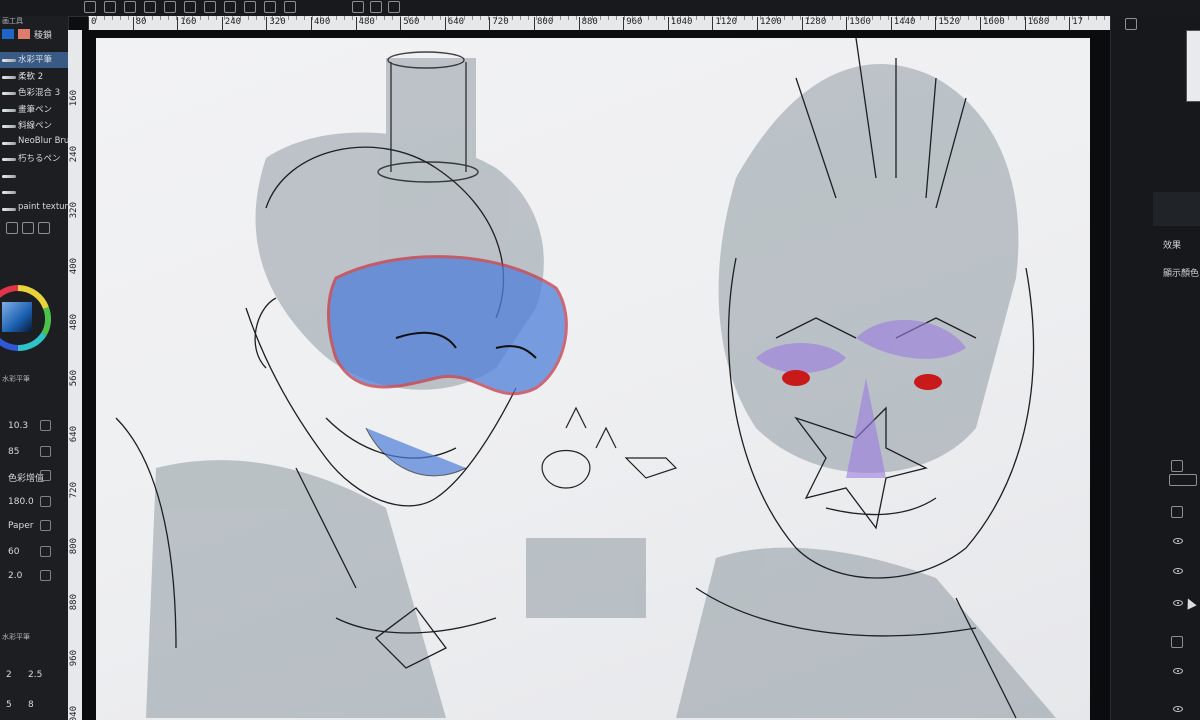 This screenshot has width=1200, height=720. I want to click on tool-property-value: Paper, so click(21, 526).